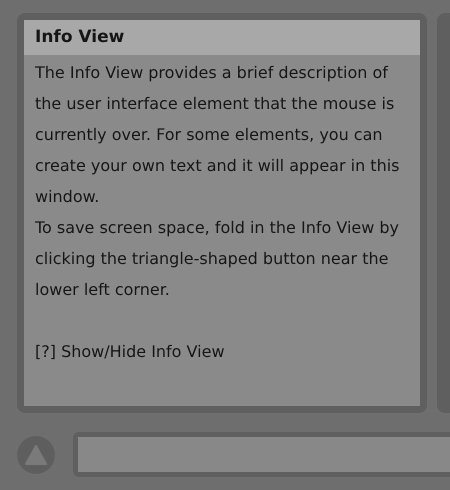 This screenshot has height=490, width=450. I want to click on triangle-icon, so click(36, 454).